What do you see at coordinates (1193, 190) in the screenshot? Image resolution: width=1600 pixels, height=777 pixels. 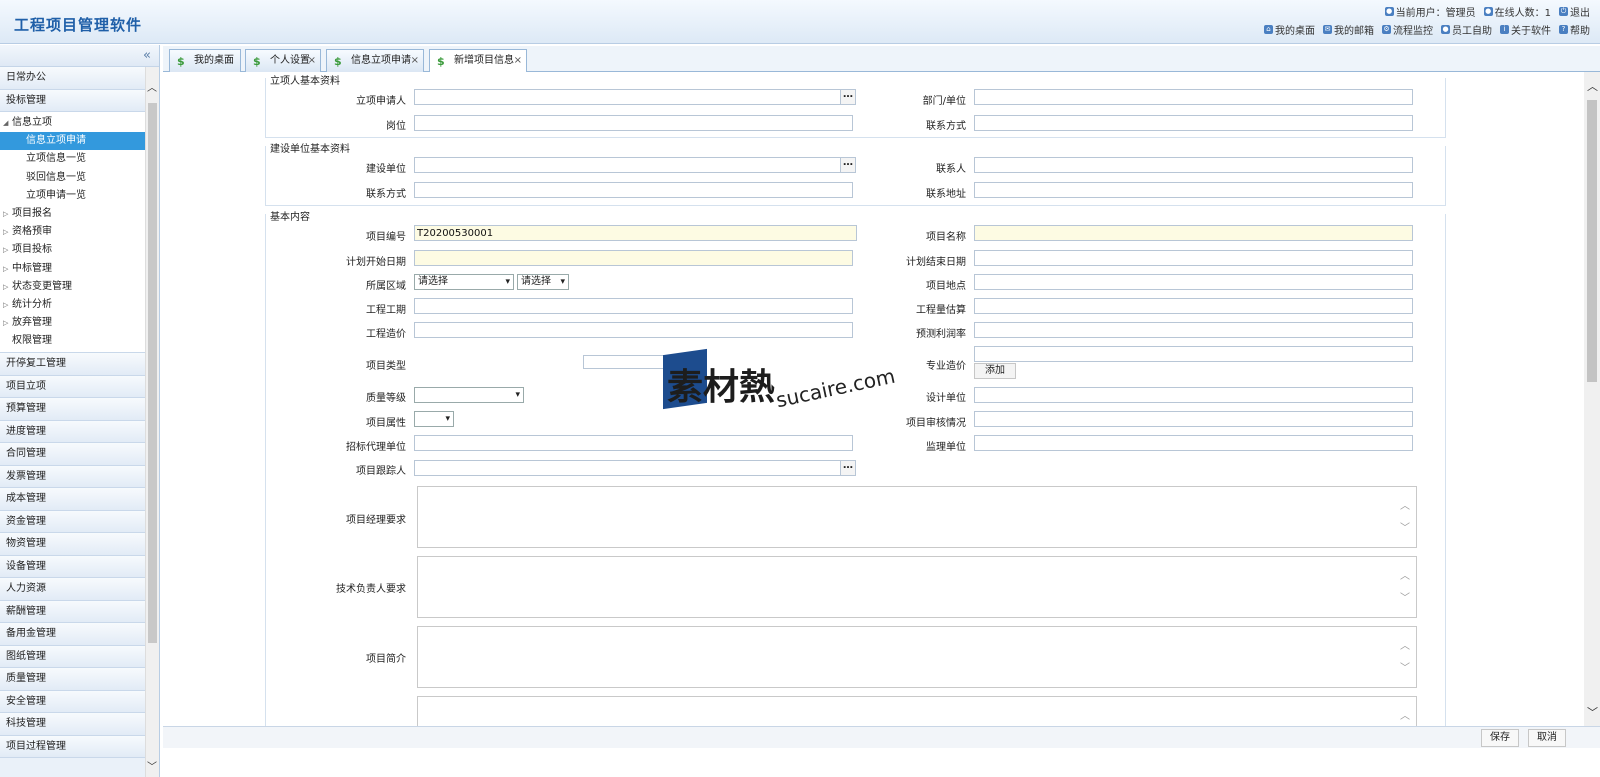 I see `address-input` at bounding box center [1193, 190].